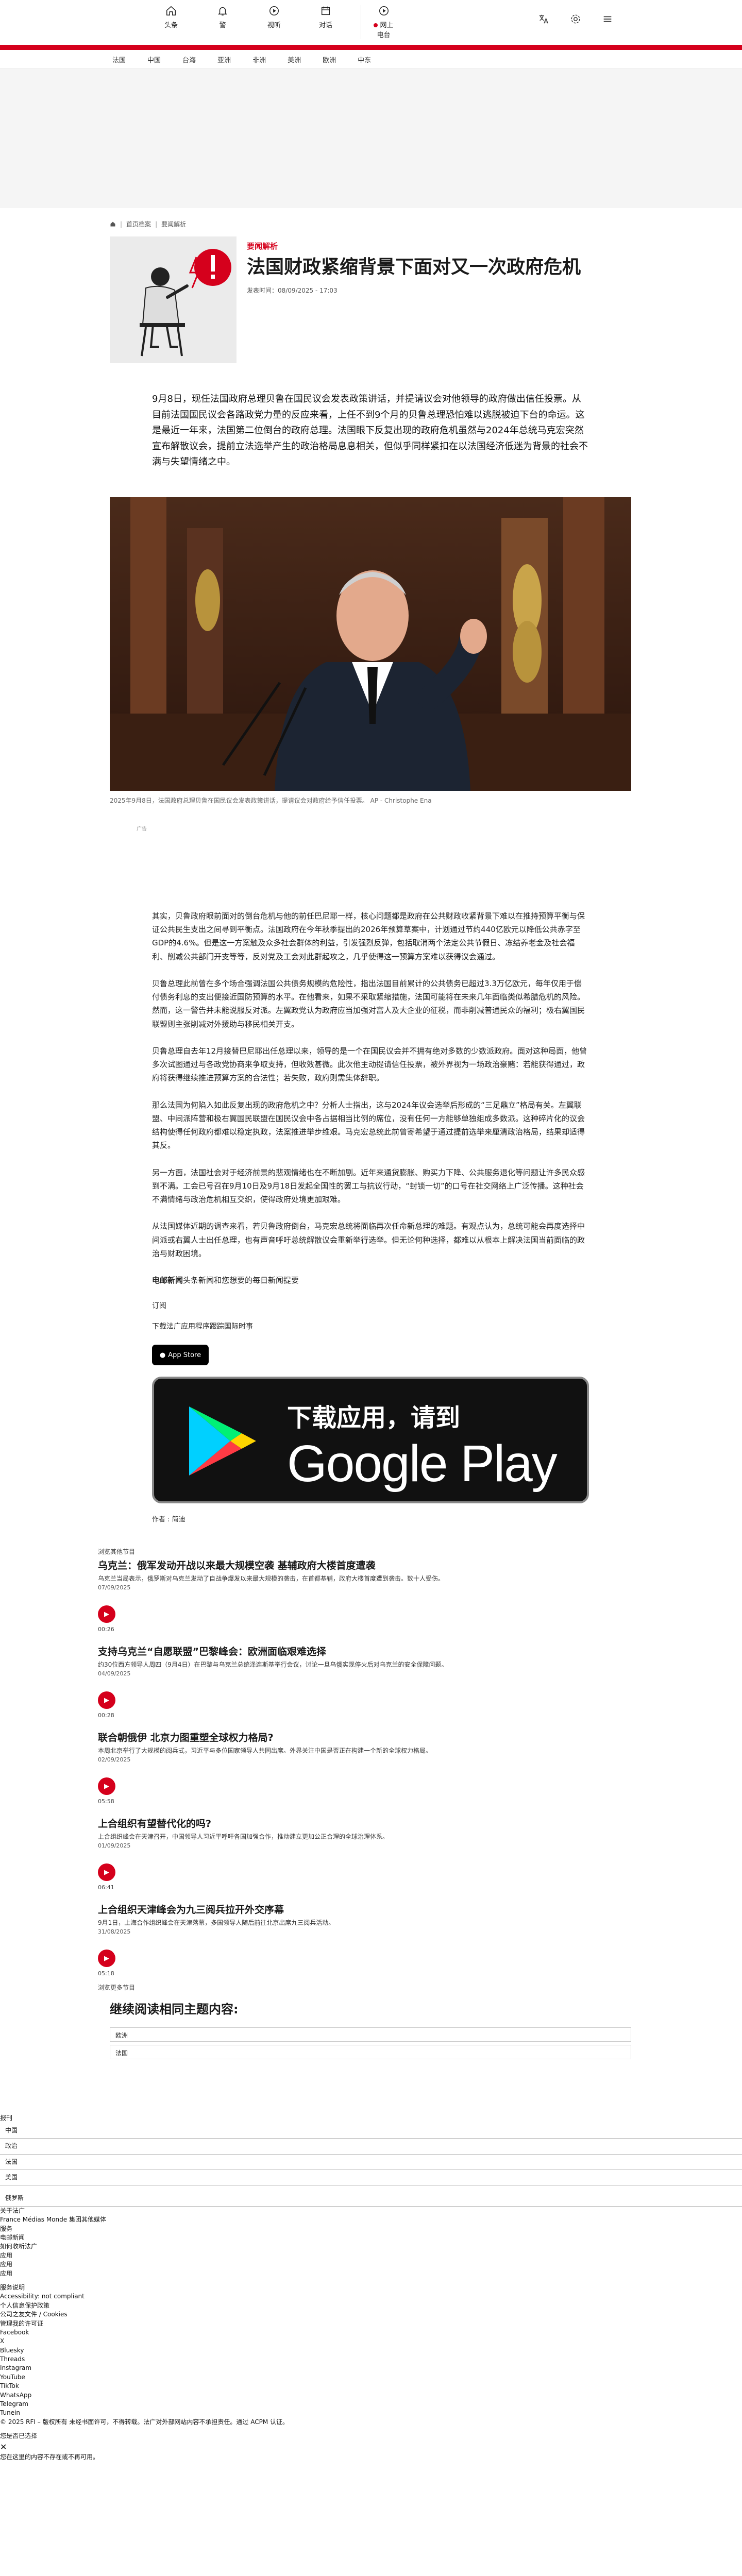 The image size is (742, 2576). What do you see at coordinates (371, 2229) in the screenshot?
I see `footer-link: 服务` at bounding box center [371, 2229].